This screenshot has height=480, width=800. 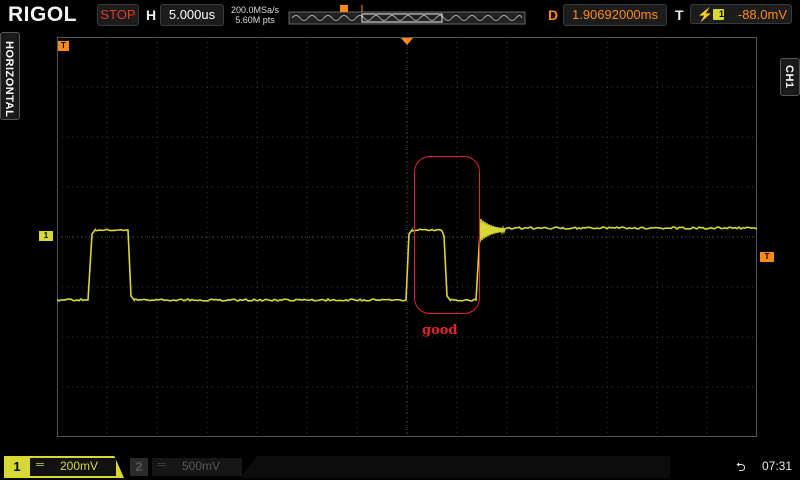 I want to click on ch2-scale-box: ═ 500mV, so click(x=197, y=467).